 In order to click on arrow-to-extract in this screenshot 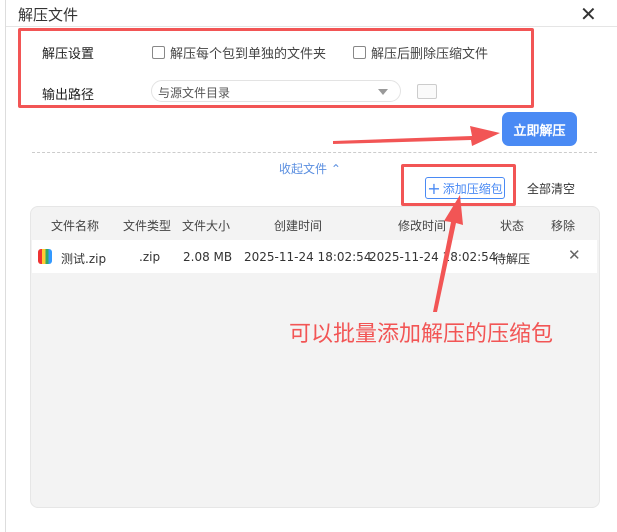, I will do `click(416, 136)`.